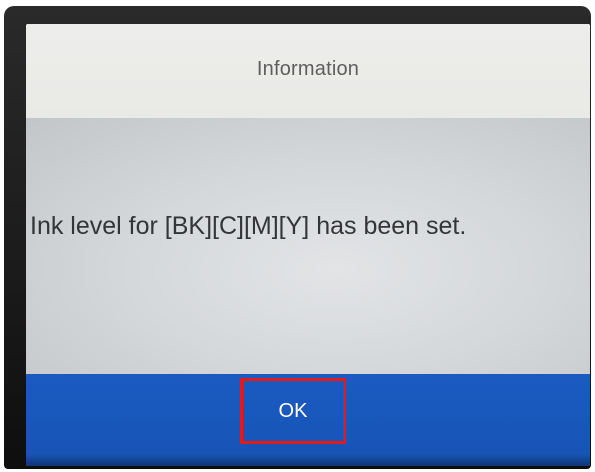  What do you see at coordinates (308, 68) in the screenshot?
I see `dialog-title: Information` at bounding box center [308, 68].